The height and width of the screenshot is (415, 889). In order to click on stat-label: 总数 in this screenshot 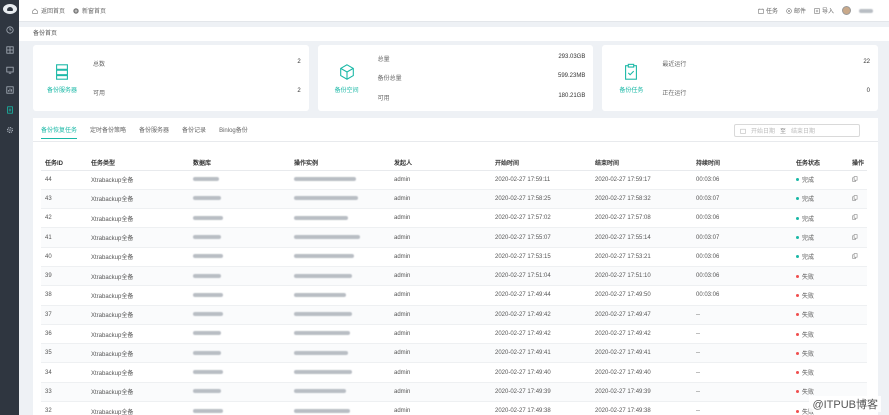, I will do `click(99, 65)`.